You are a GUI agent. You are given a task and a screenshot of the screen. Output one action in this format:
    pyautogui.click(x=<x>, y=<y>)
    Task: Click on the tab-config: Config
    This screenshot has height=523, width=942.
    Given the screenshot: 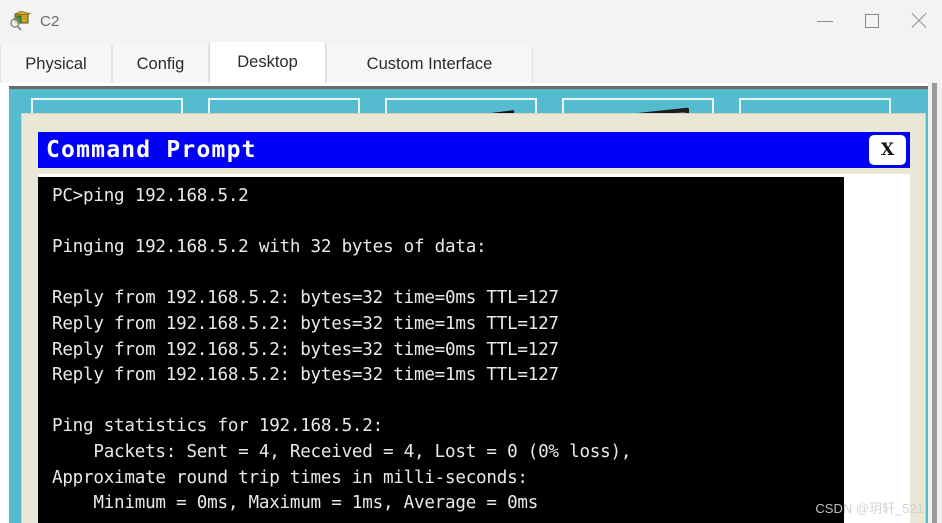 What is the action you would take?
    pyautogui.click(x=160, y=64)
    